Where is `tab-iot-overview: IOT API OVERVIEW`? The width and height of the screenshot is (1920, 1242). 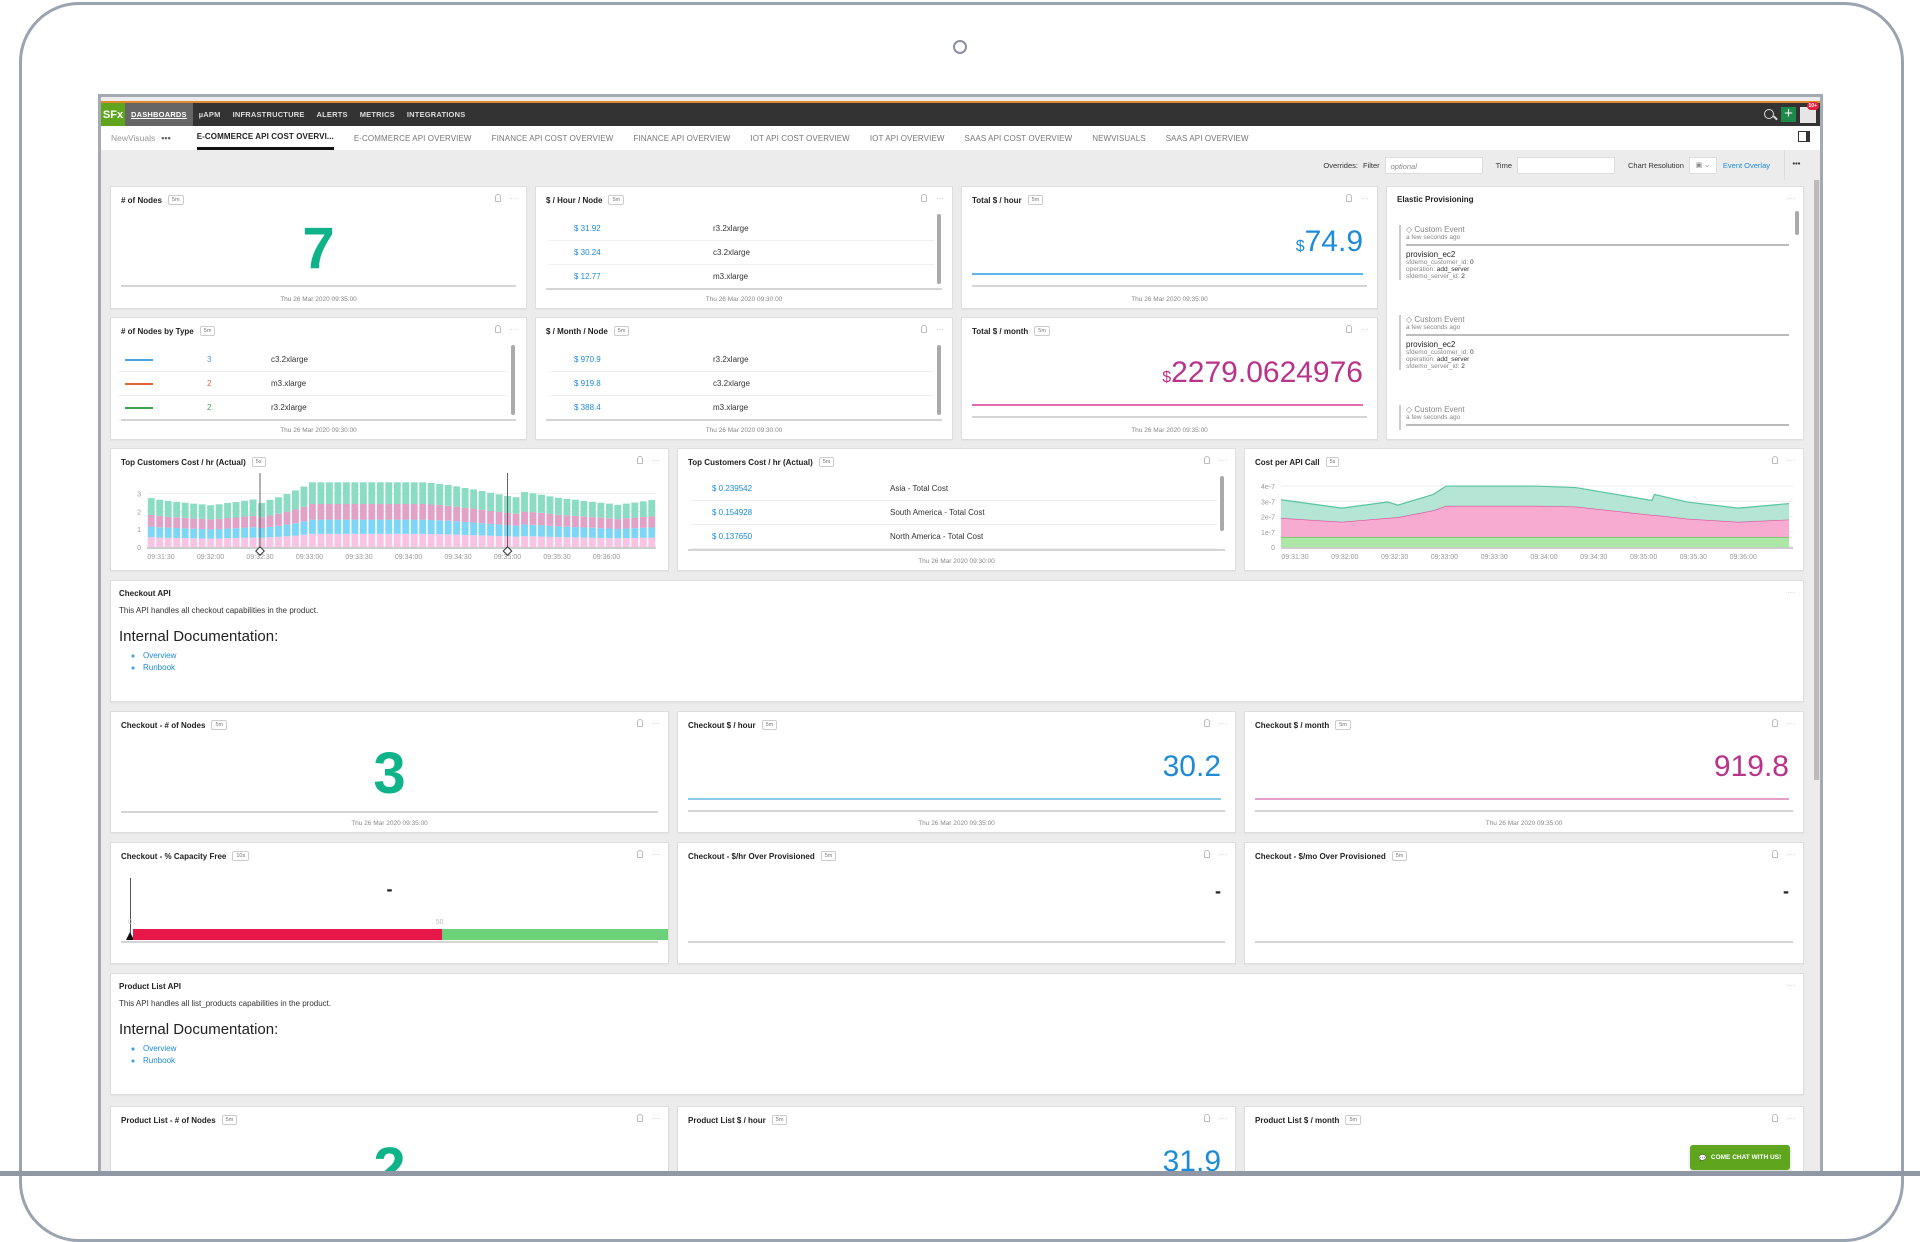 tab-iot-overview: IOT API OVERVIEW is located at coordinates (907, 138).